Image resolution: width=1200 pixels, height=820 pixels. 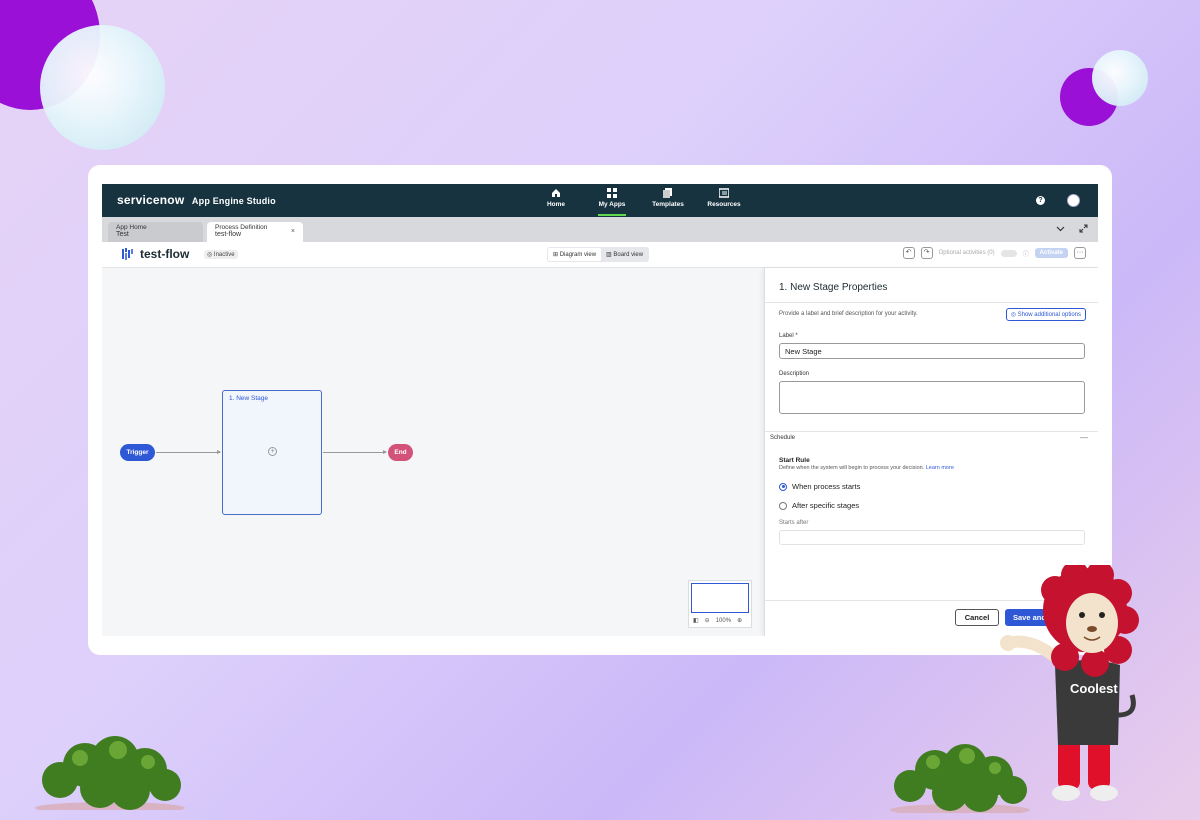 I want to click on required-marker: *, so click(x=796, y=336).